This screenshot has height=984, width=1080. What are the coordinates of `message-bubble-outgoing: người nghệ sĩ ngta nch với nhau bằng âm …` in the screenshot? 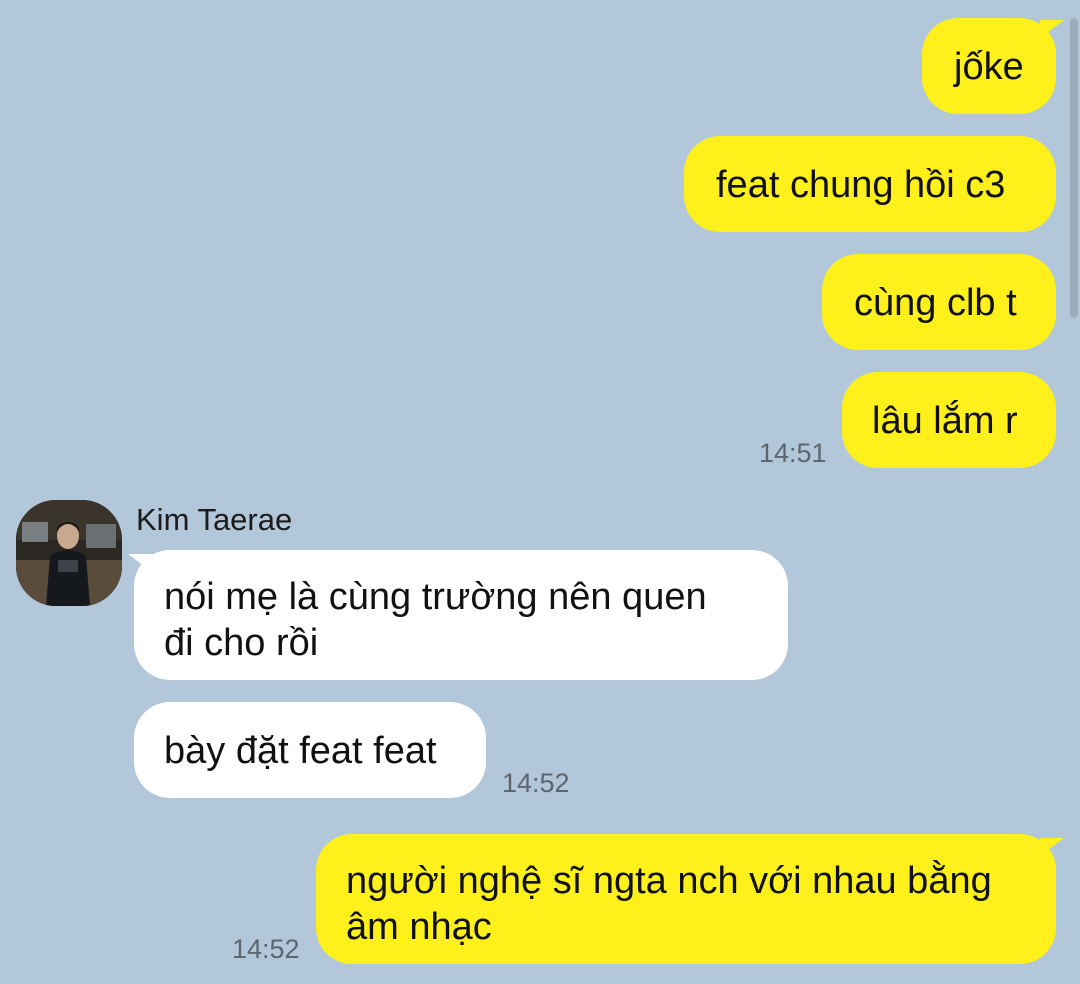 It's located at (686, 899).